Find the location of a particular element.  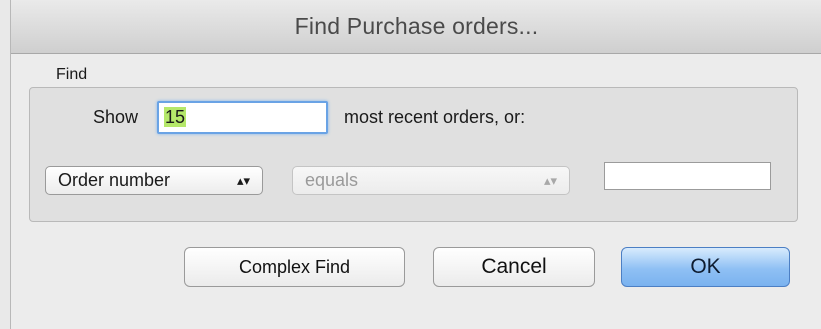

field-select: Order number ▴▾ is located at coordinates (154, 180).